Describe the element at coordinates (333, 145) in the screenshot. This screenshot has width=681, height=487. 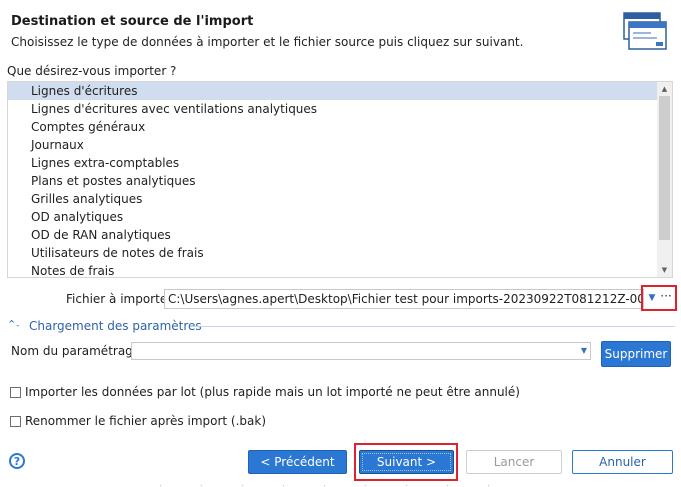
I see `list-item: Journaux` at that location.